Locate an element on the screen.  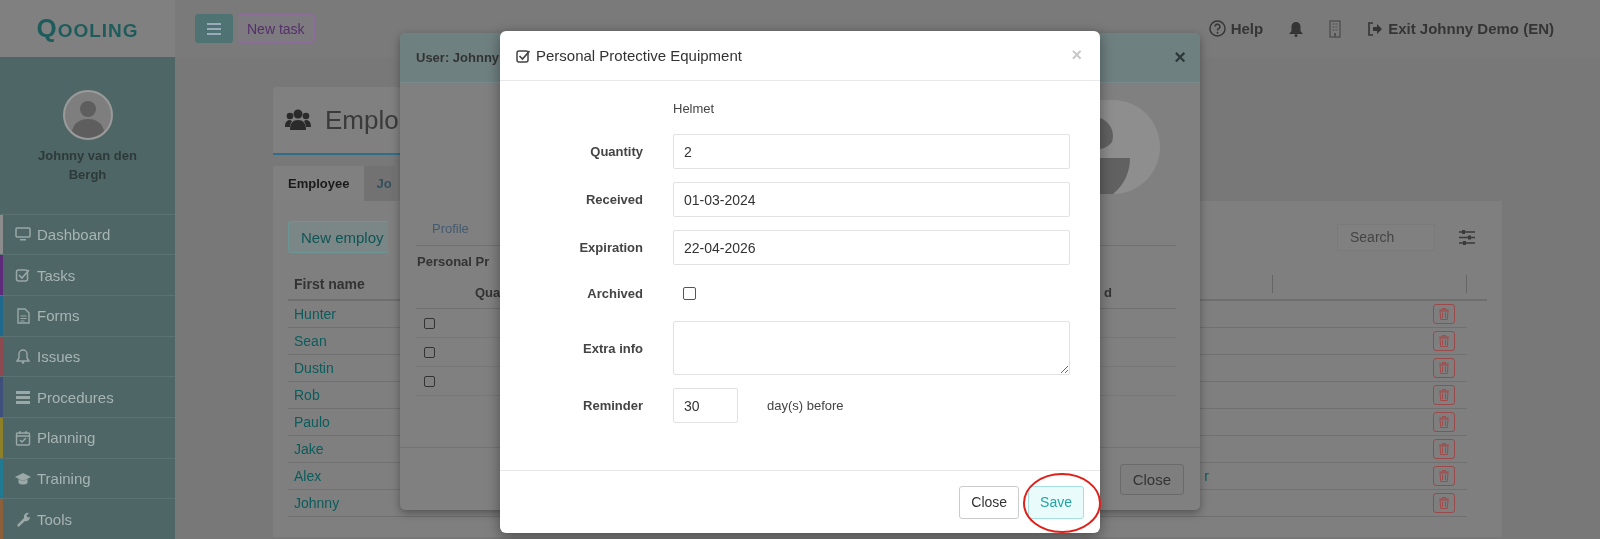
new-employee-button: New employ is located at coordinates (338, 237).